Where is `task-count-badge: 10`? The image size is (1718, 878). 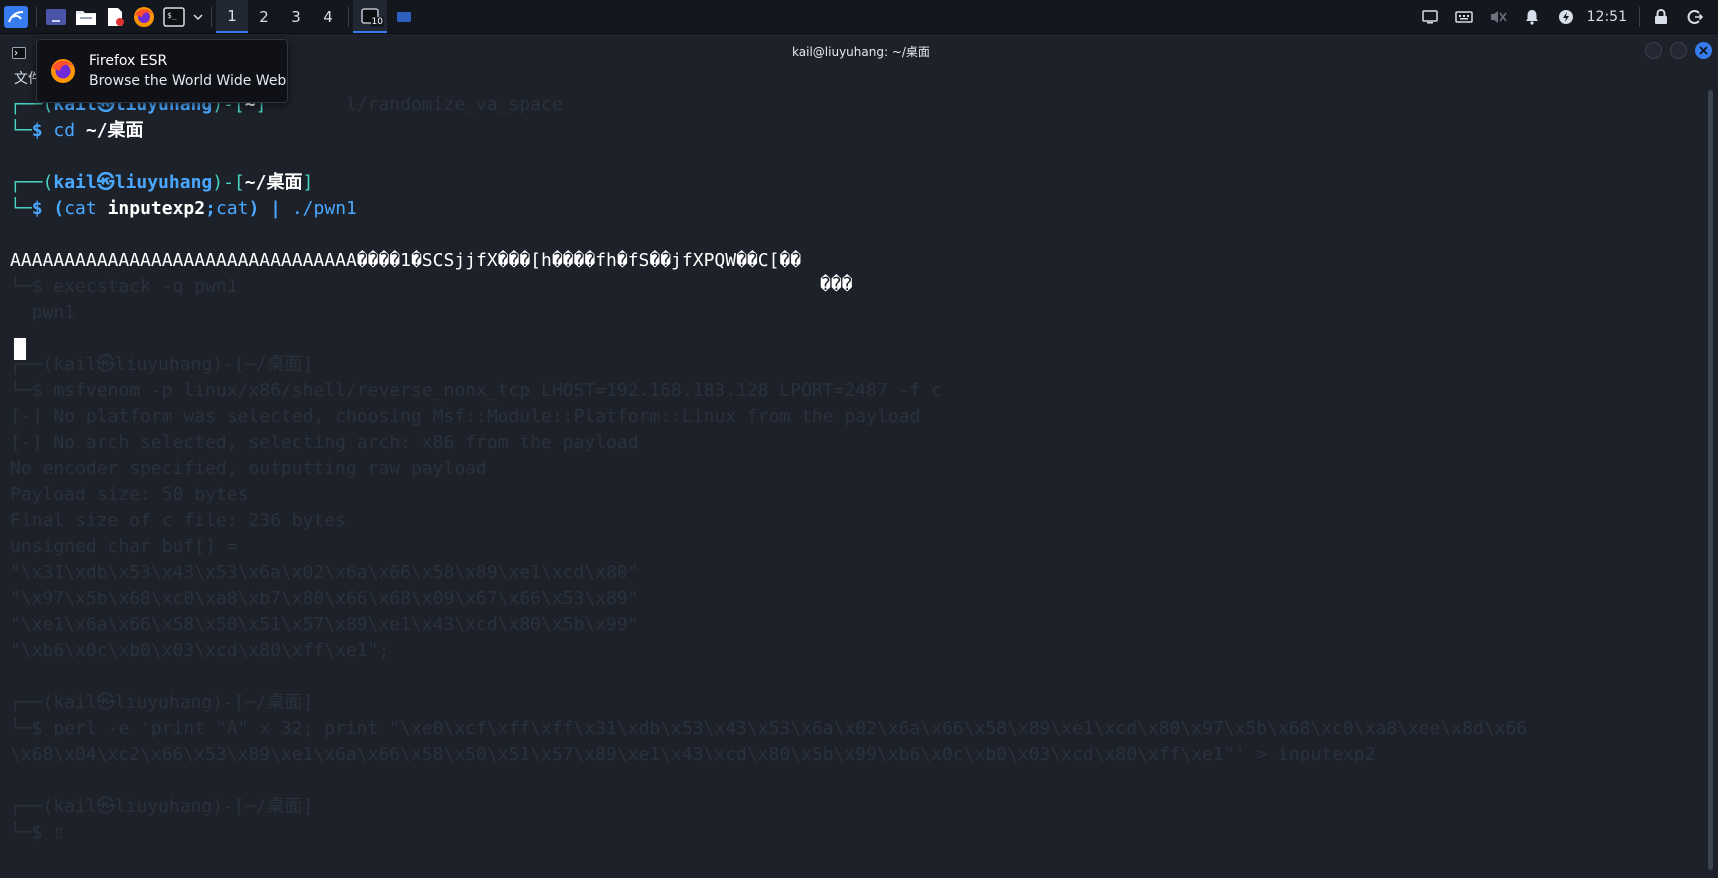
task-count-badge: 10 is located at coordinates (377, 22).